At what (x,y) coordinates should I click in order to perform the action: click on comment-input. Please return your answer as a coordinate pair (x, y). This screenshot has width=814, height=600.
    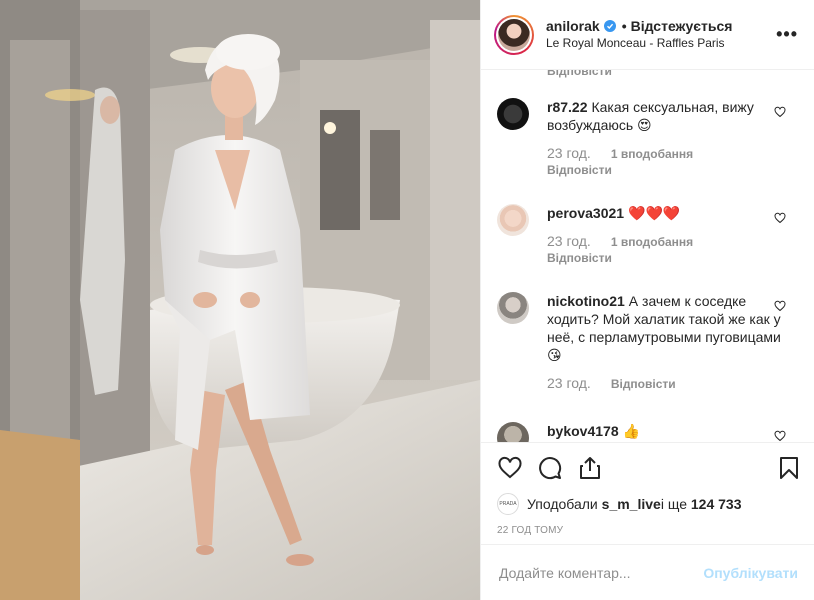
    Looking at the image, I should click on (600, 572).